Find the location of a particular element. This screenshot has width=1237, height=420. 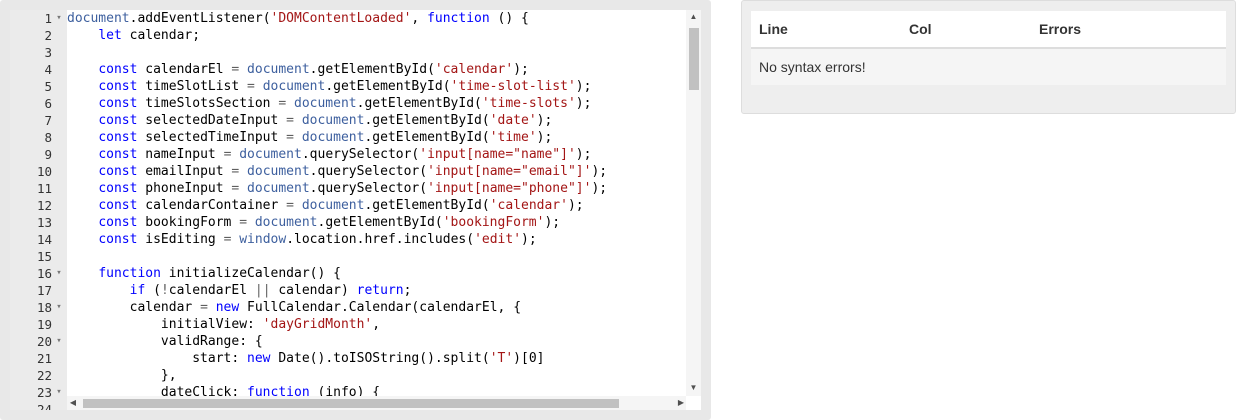

line-number: 10 is located at coordinates (44, 171).